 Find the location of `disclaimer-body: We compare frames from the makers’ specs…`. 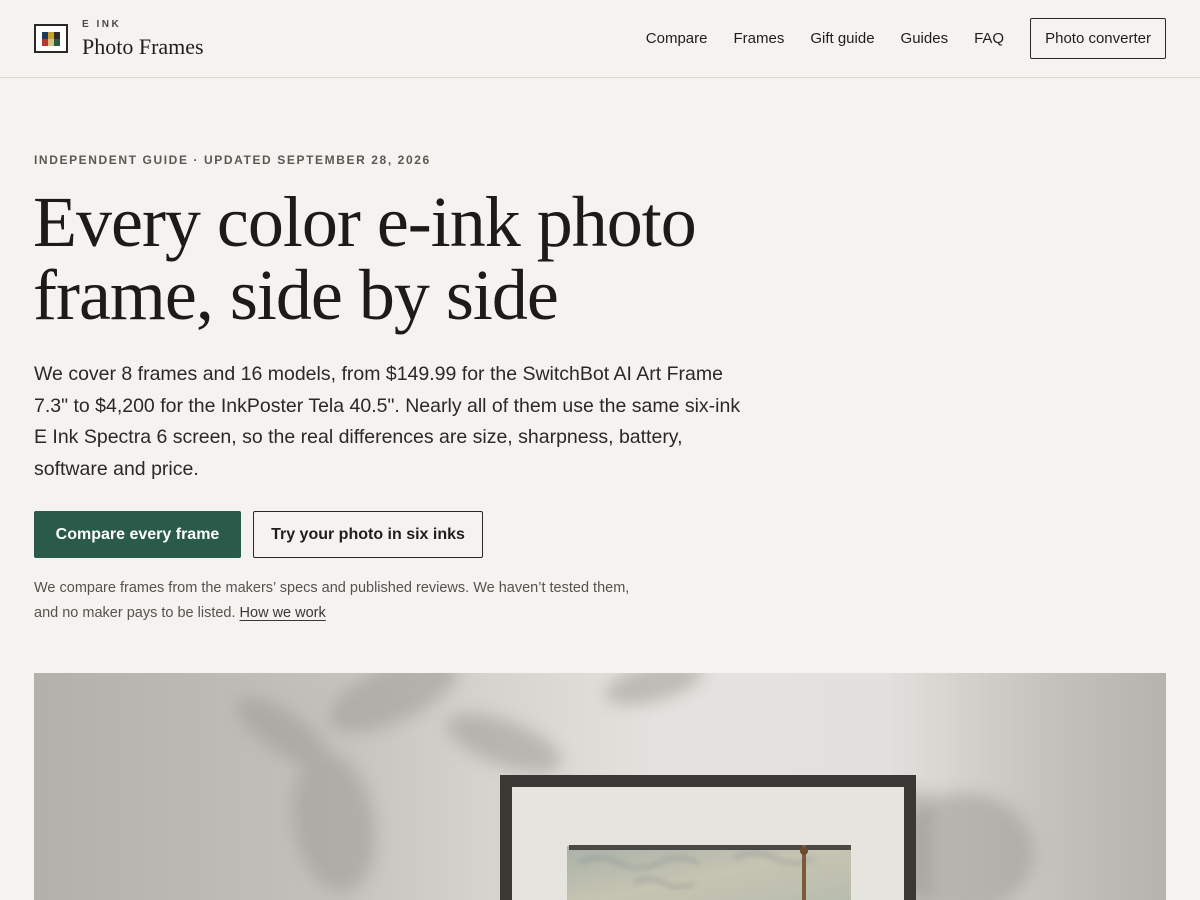

disclaimer-body: We compare frames from the makers’ specs… is located at coordinates (332, 600).